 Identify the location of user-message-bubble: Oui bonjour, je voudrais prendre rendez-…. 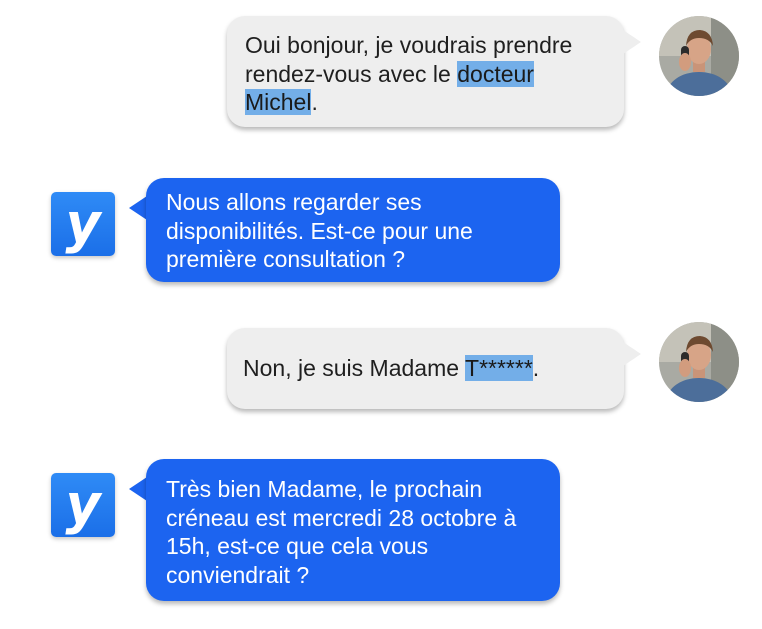
(425, 71).